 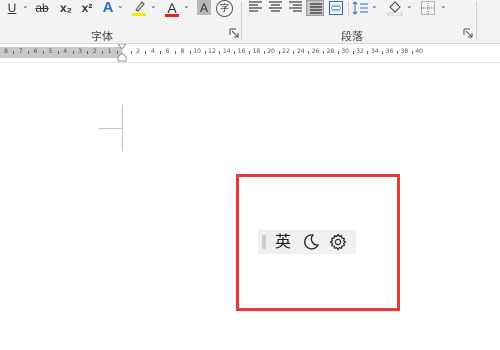 What do you see at coordinates (102, 36) in the screenshot?
I see `font-group-label: 字体` at bounding box center [102, 36].